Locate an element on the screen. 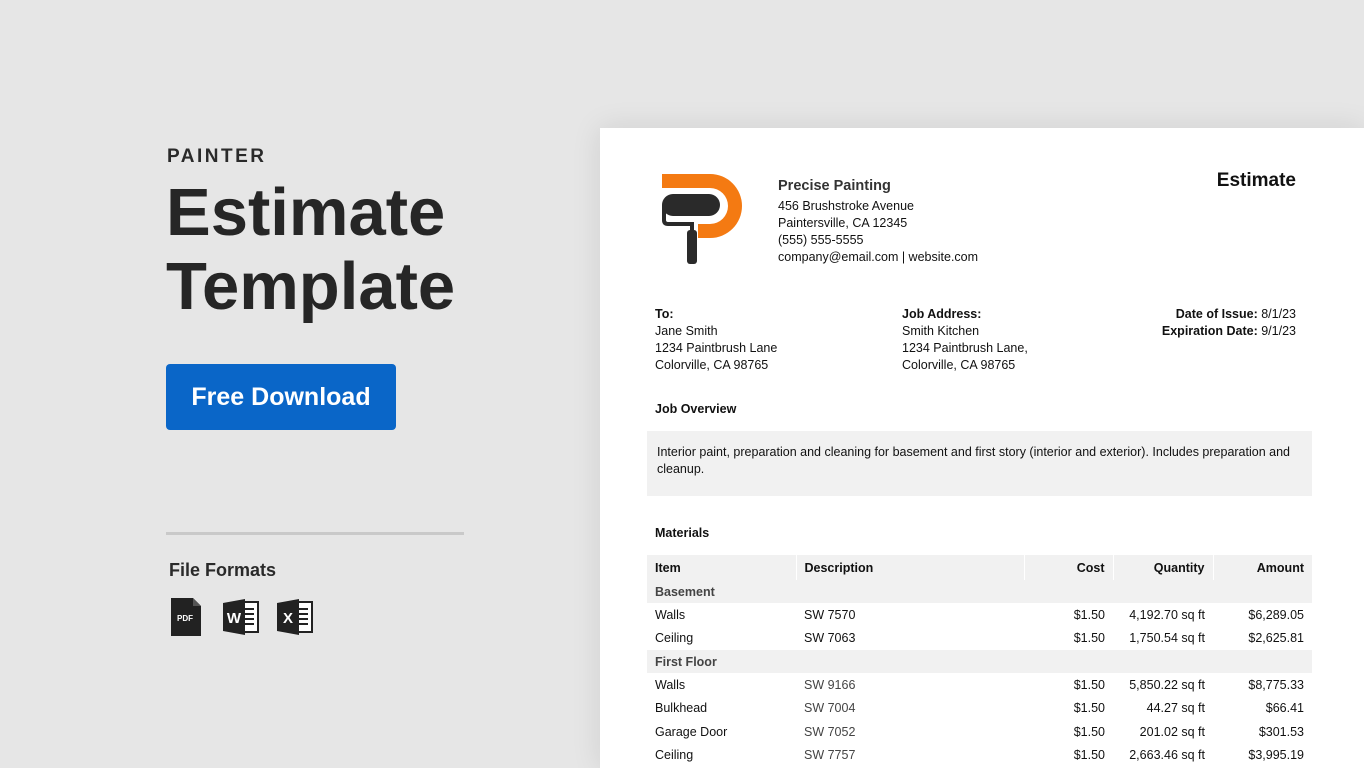 This screenshot has height=768, width=1364. section-row-basement: Basement is located at coordinates (979, 591).